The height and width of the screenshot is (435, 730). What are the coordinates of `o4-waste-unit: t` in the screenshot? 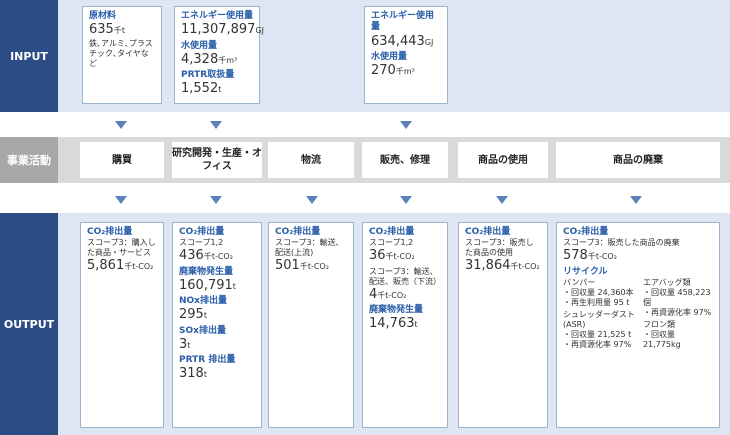 It's located at (416, 324).